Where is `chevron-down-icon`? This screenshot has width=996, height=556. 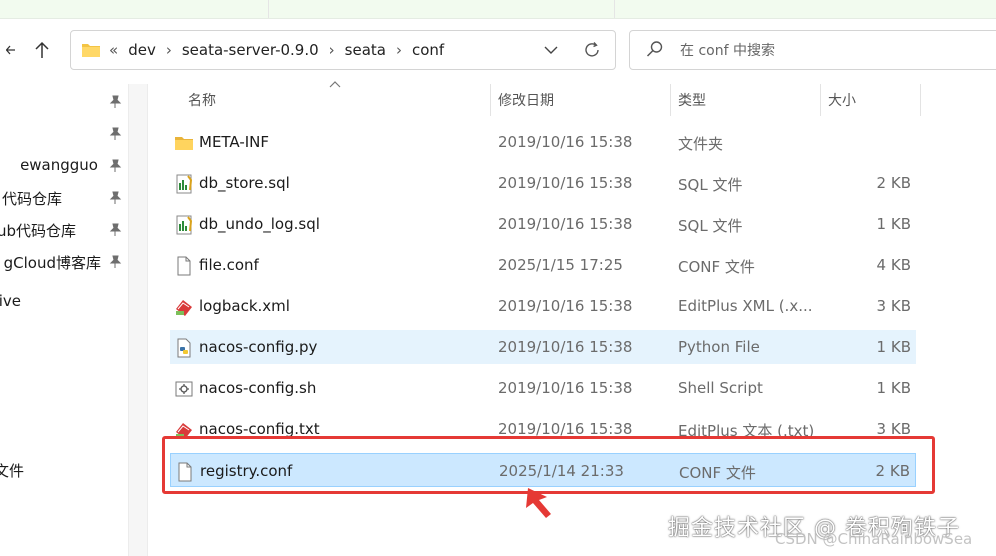
chevron-down-icon is located at coordinates (551, 50).